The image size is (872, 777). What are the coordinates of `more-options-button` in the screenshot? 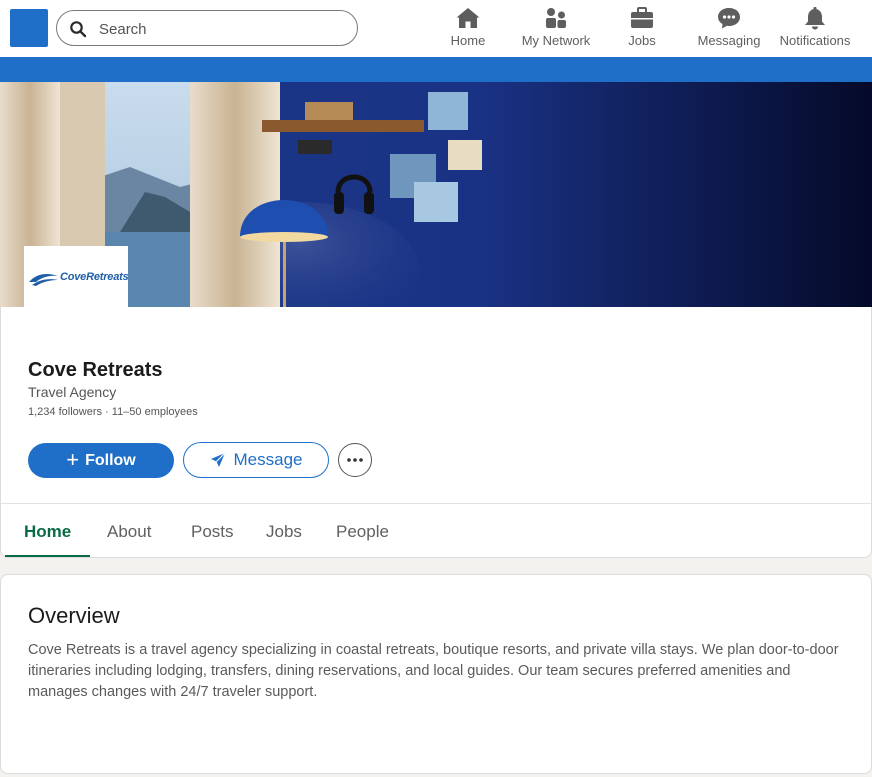 It's located at (355, 460).